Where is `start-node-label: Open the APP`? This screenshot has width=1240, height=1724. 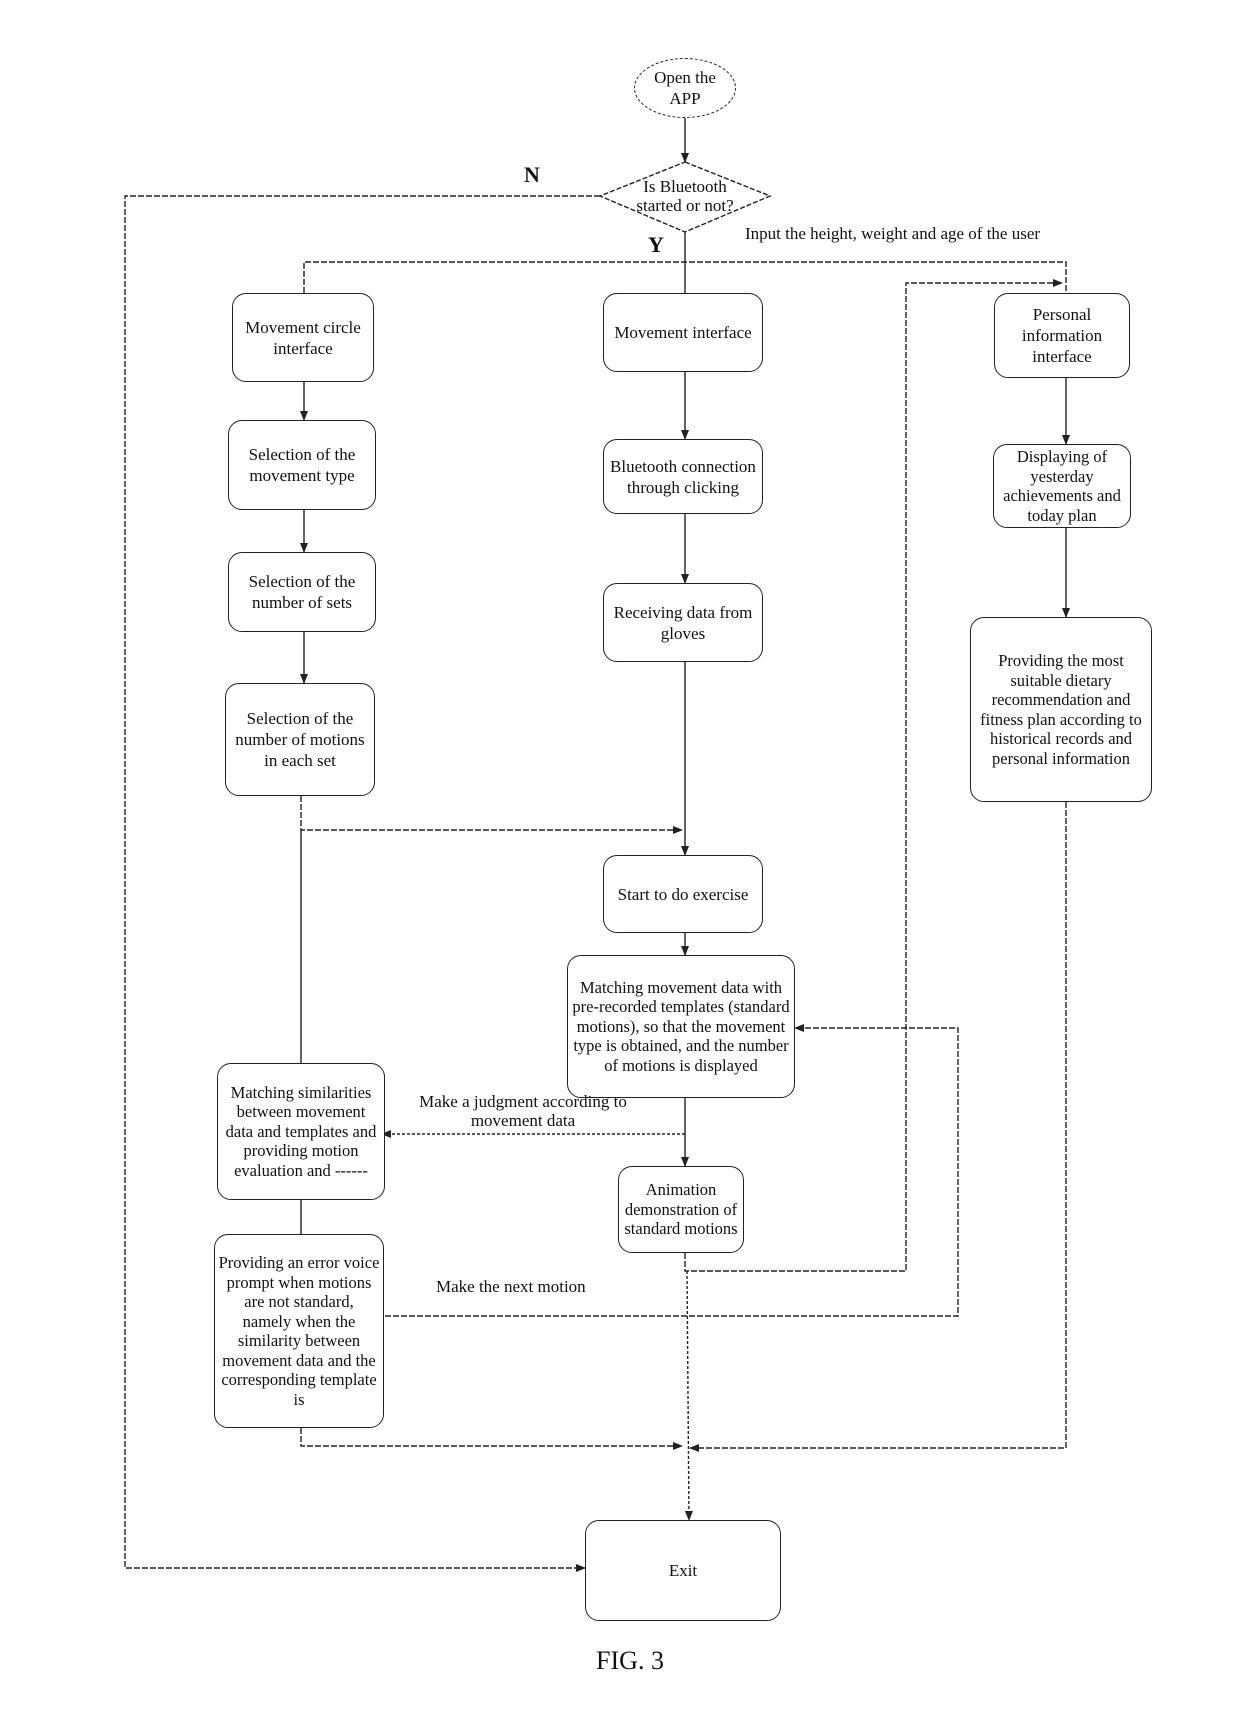
start-node-label: Open the APP is located at coordinates (685, 88).